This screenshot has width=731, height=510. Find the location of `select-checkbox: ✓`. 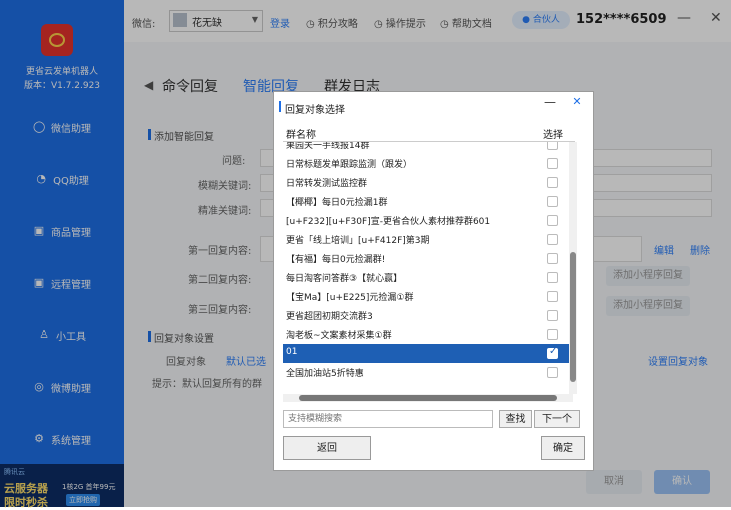

select-checkbox: ✓ is located at coordinates (552, 352).